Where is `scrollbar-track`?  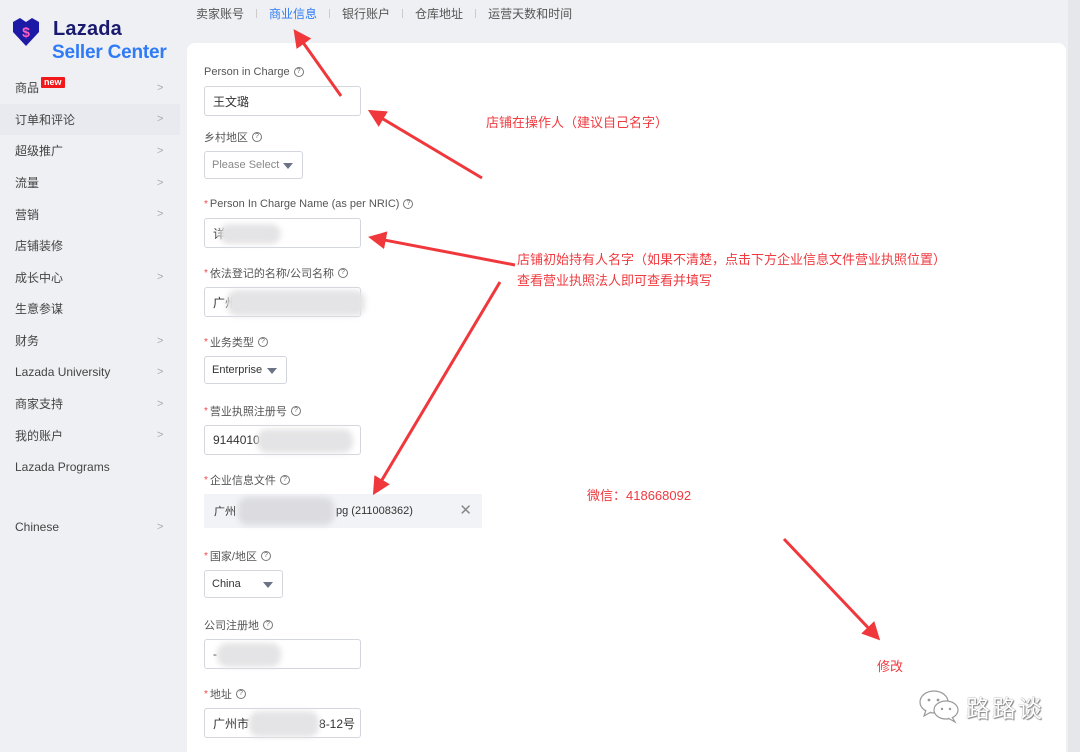
scrollbar-track is located at coordinates (1074, 376).